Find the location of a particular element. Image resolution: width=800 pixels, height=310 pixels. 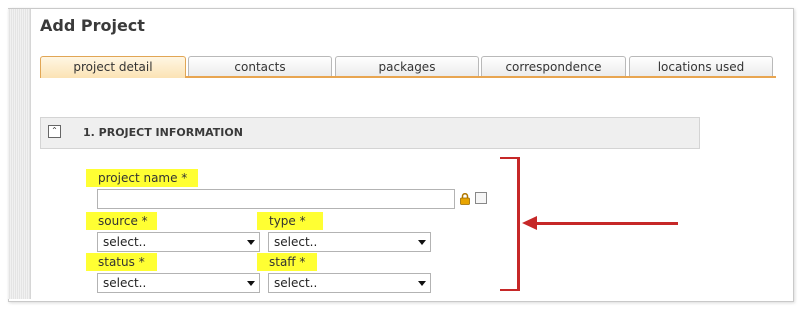

status-select: select.. is located at coordinates (178, 283).